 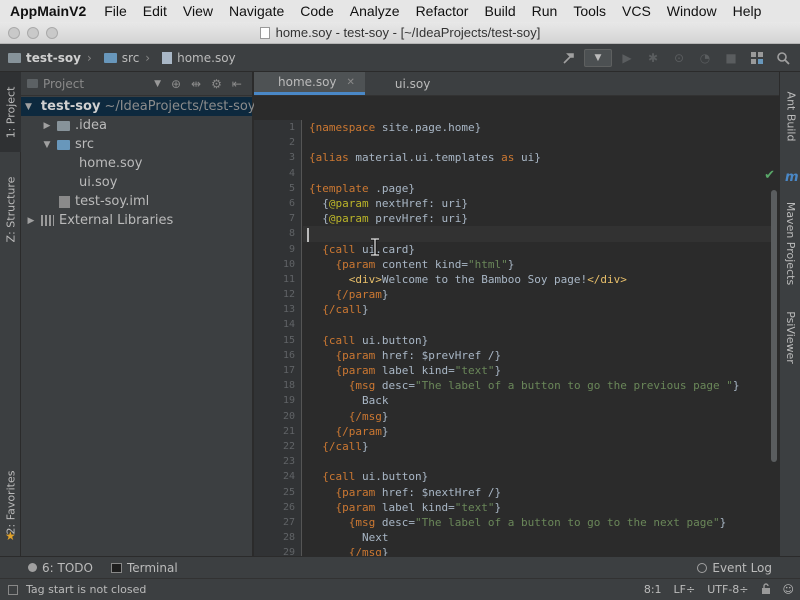 I want to click on breadcrumb-file: home.soy, so click(x=197, y=58).